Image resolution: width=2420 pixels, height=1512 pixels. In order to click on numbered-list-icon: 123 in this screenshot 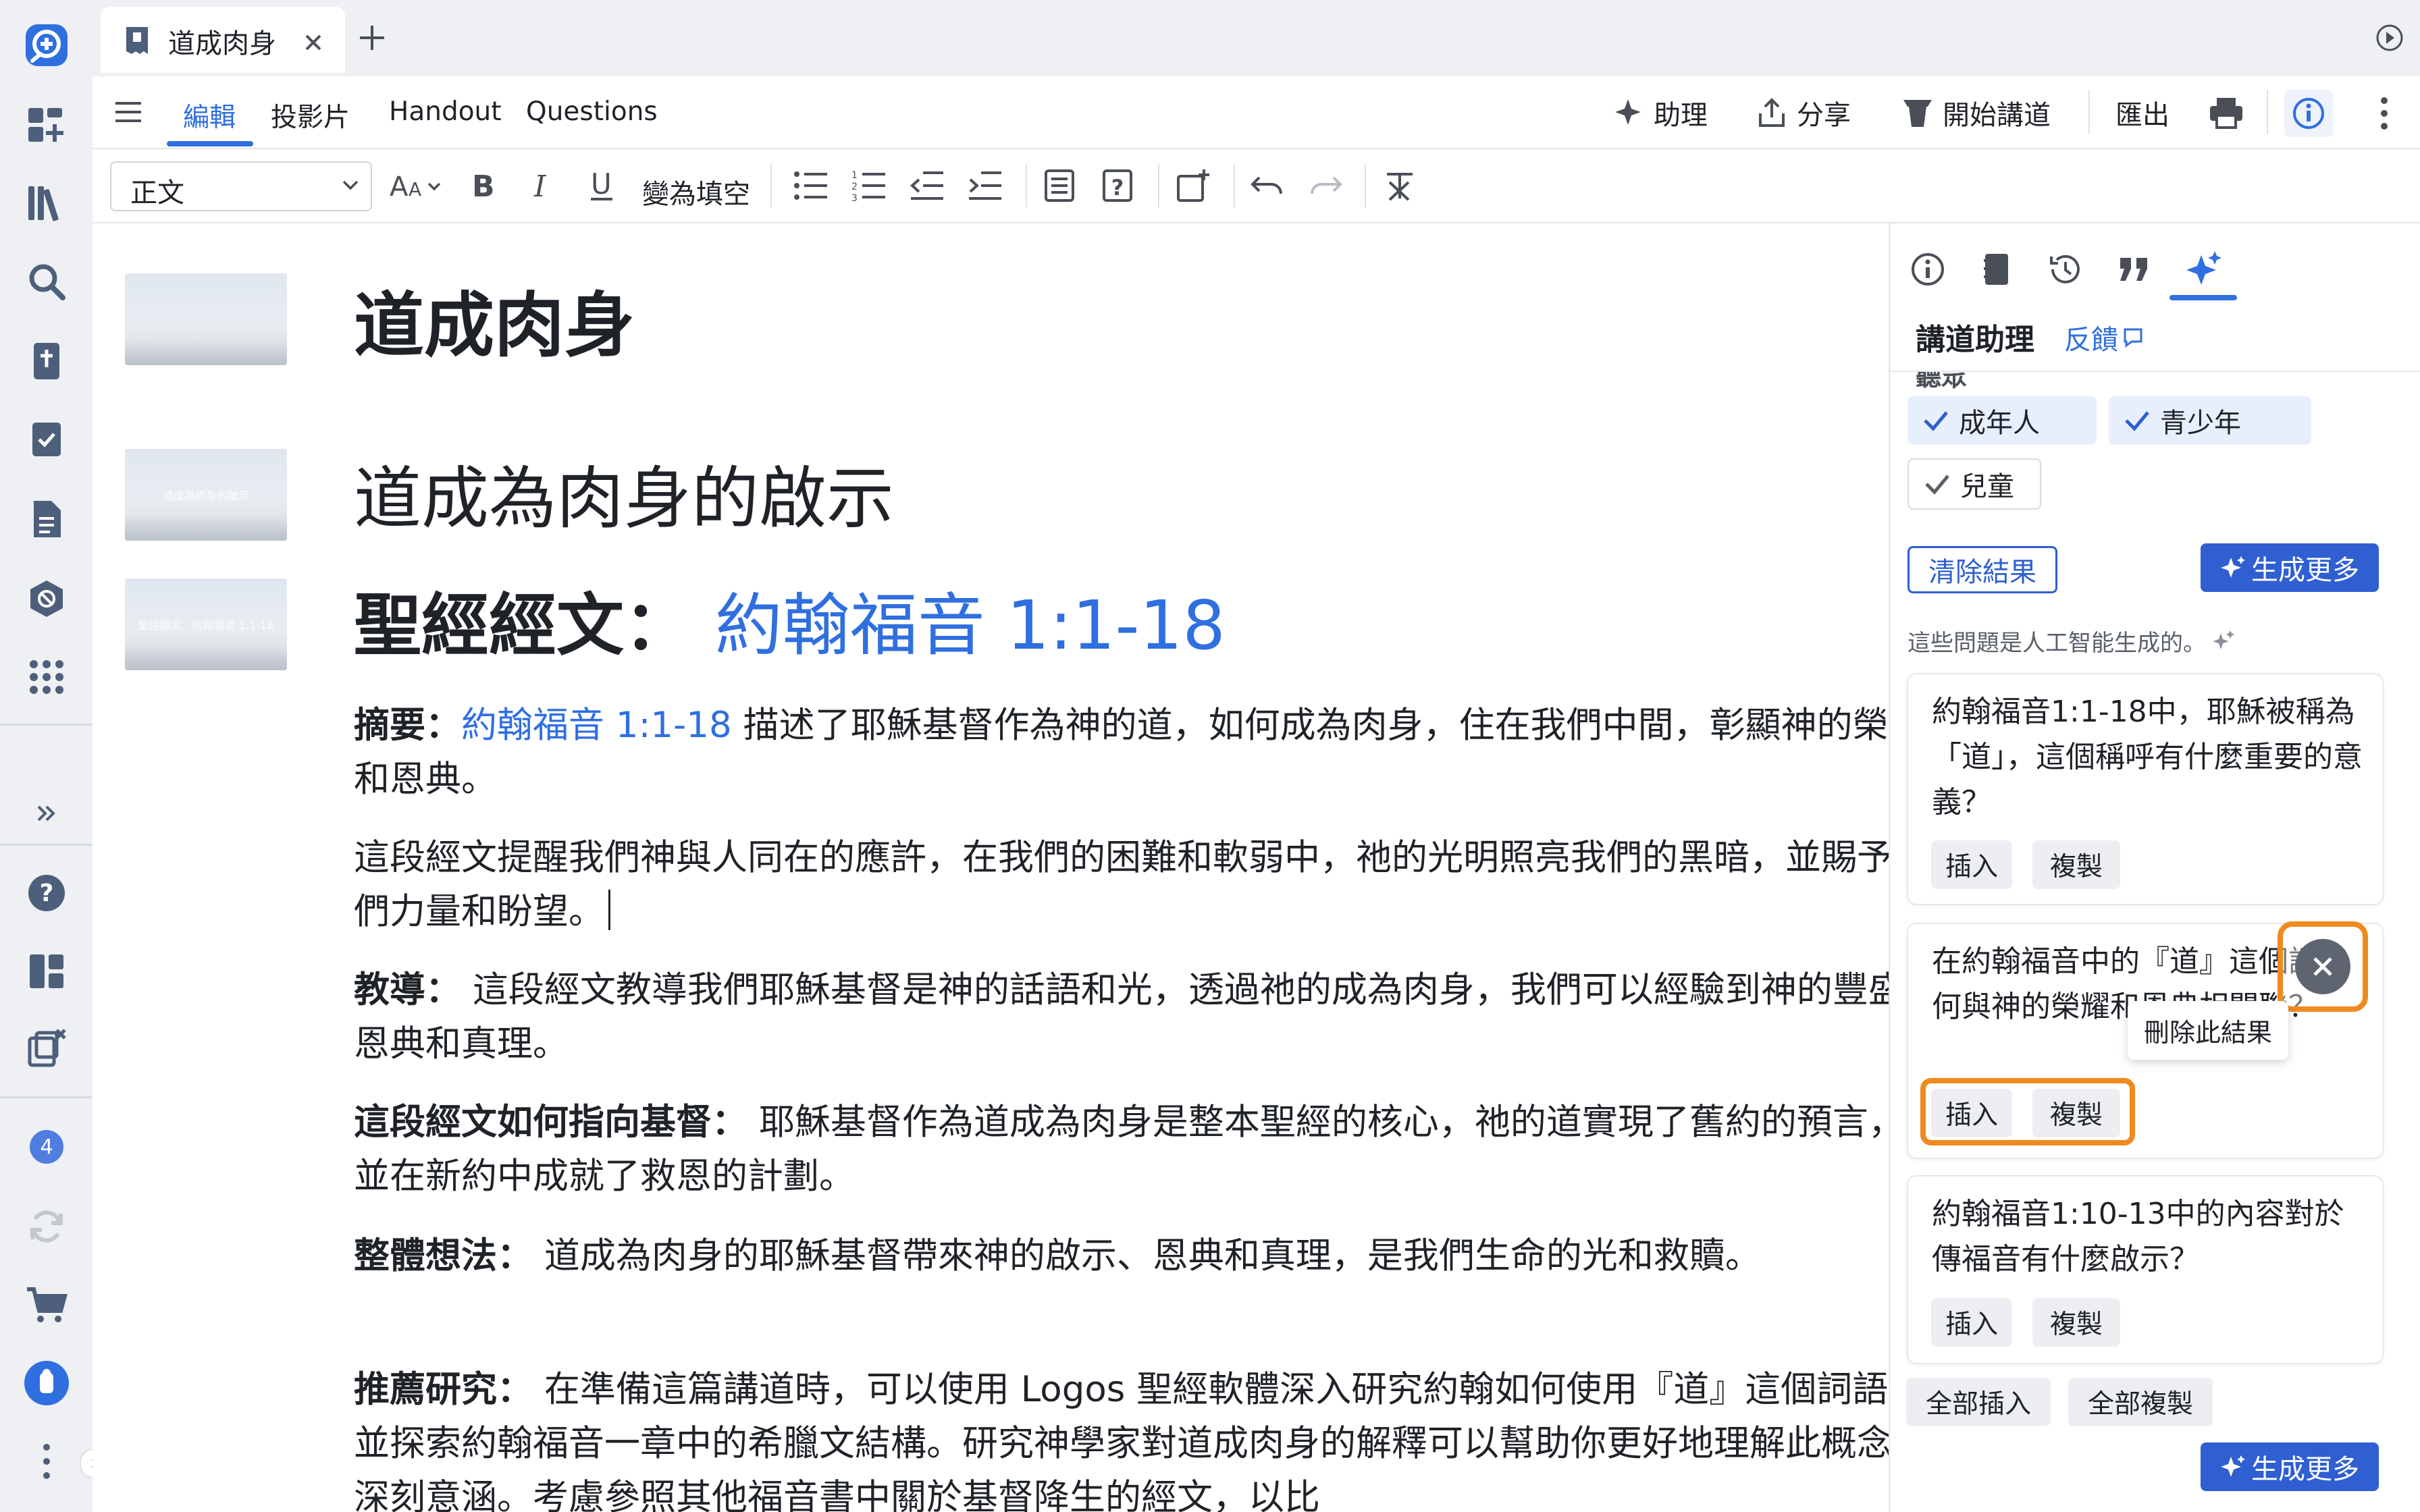, I will do `click(868, 185)`.